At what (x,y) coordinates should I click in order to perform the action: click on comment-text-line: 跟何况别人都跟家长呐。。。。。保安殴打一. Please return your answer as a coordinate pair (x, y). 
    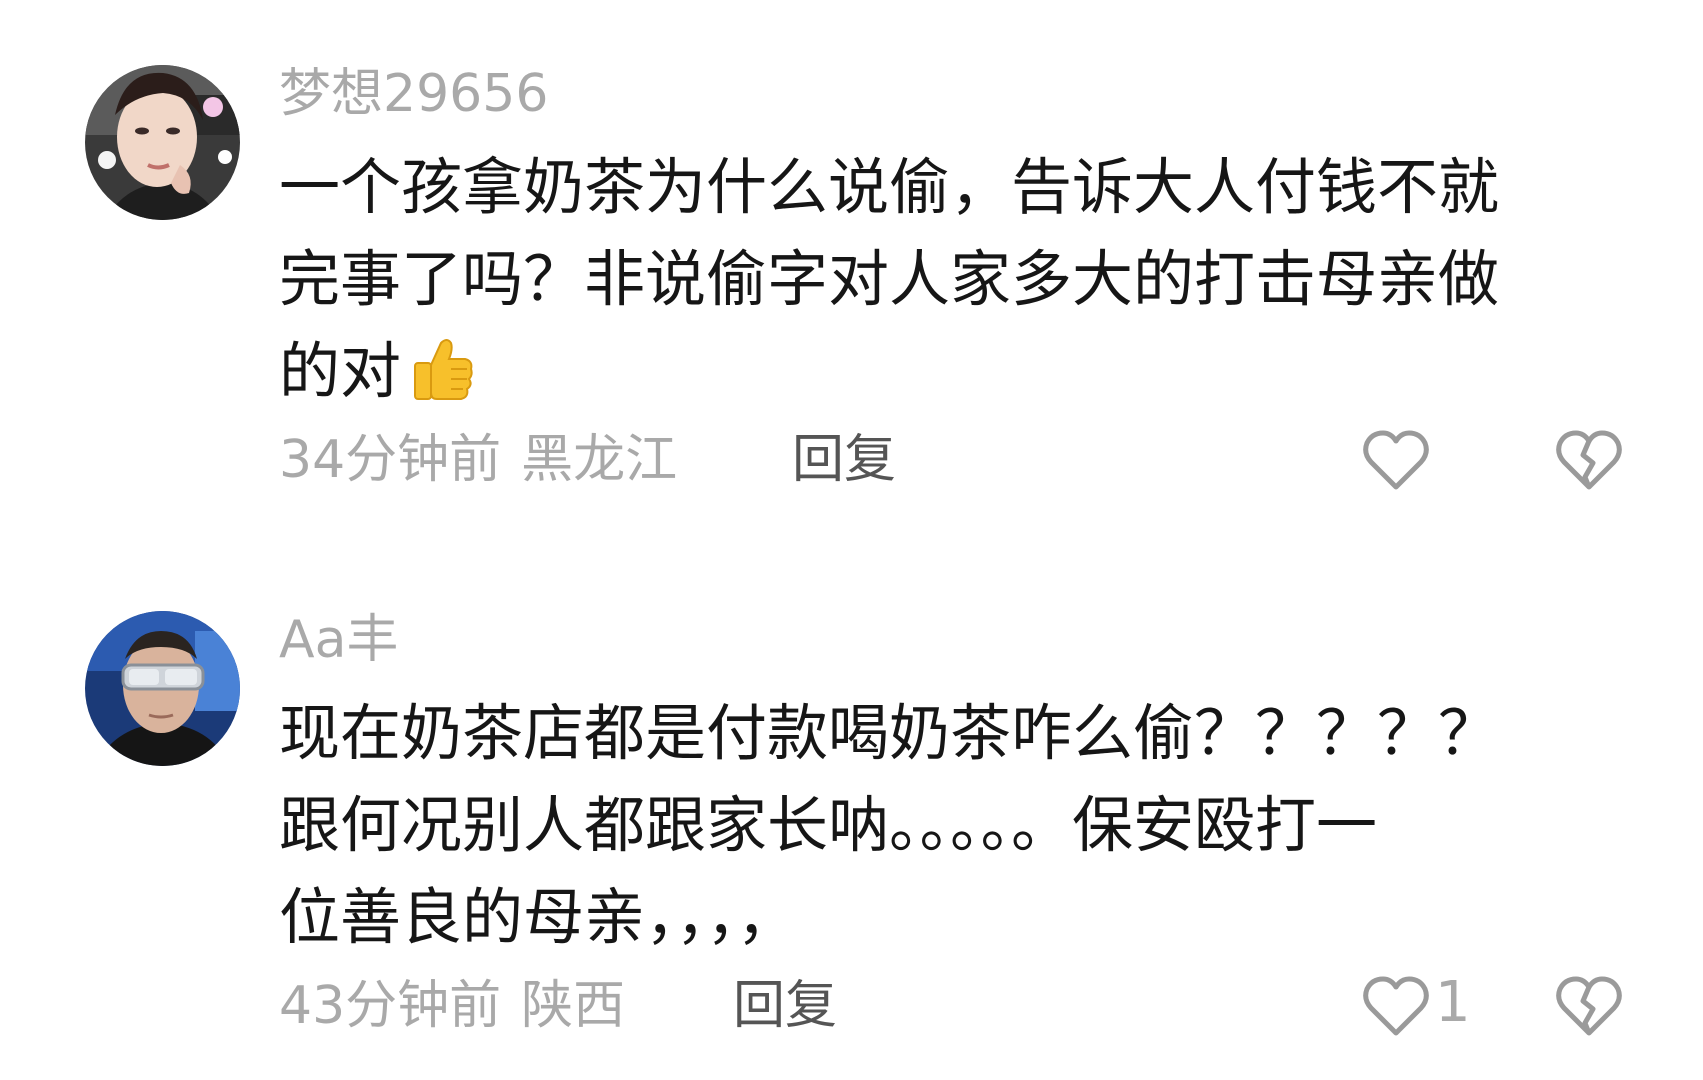
    Looking at the image, I should click on (828, 825).